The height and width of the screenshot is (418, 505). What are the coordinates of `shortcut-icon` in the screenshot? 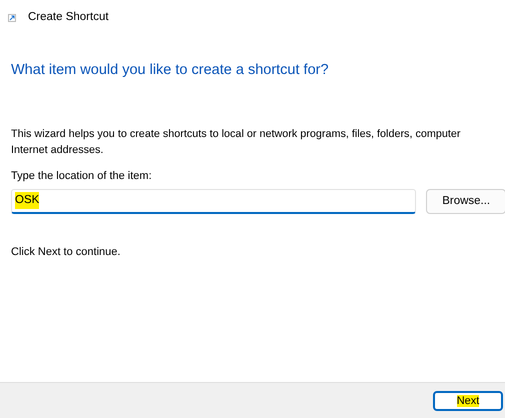 It's located at (12, 18).